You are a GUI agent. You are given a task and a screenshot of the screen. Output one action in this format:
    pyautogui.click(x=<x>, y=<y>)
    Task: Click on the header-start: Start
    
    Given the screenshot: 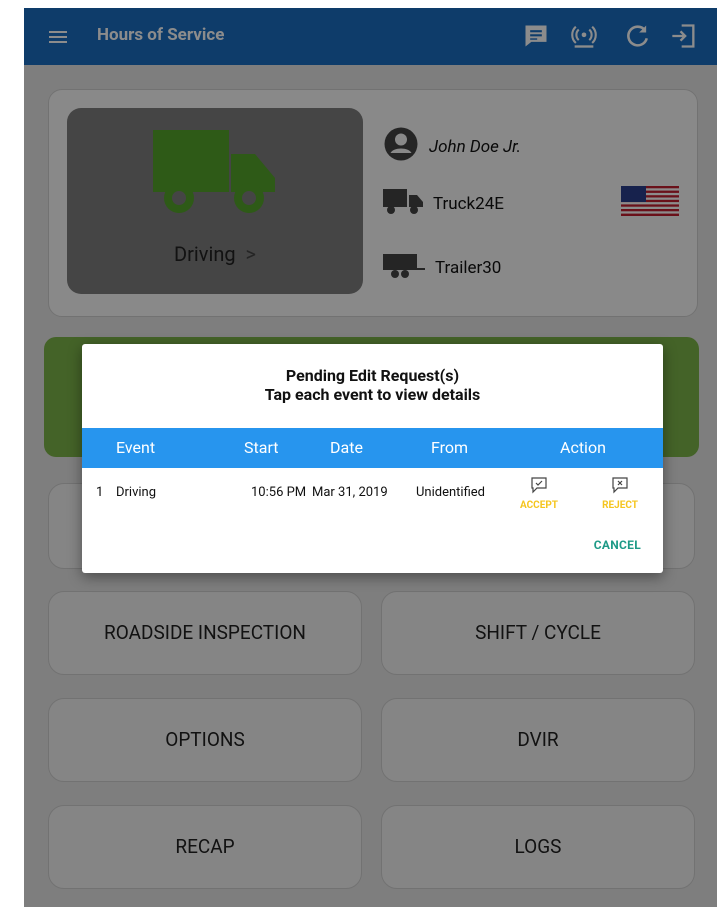 What is the action you would take?
    pyautogui.click(x=261, y=447)
    